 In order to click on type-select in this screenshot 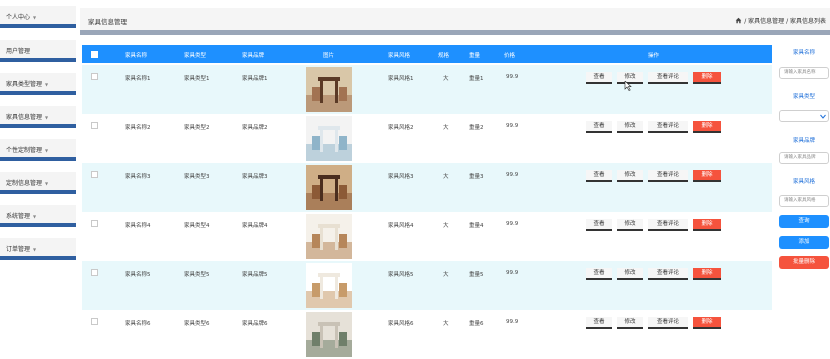, I will do `click(804, 116)`.